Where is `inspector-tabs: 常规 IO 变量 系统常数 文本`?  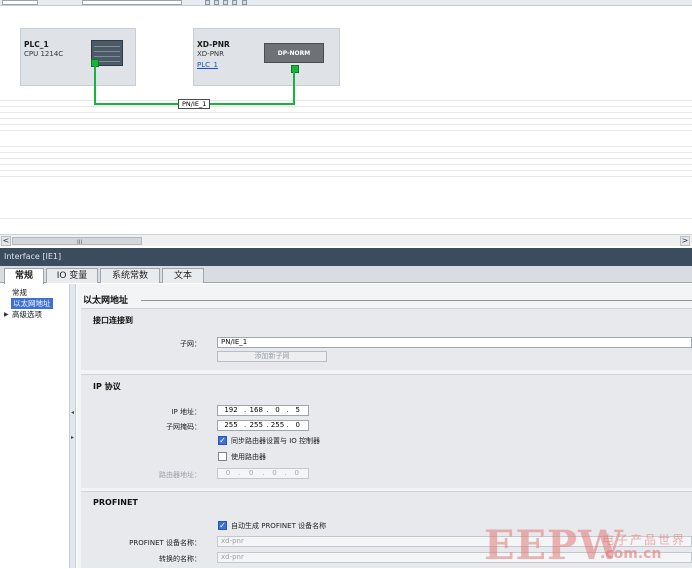 inspector-tabs: 常规 IO 变量 系统常数 文本 is located at coordinates (346, 275).